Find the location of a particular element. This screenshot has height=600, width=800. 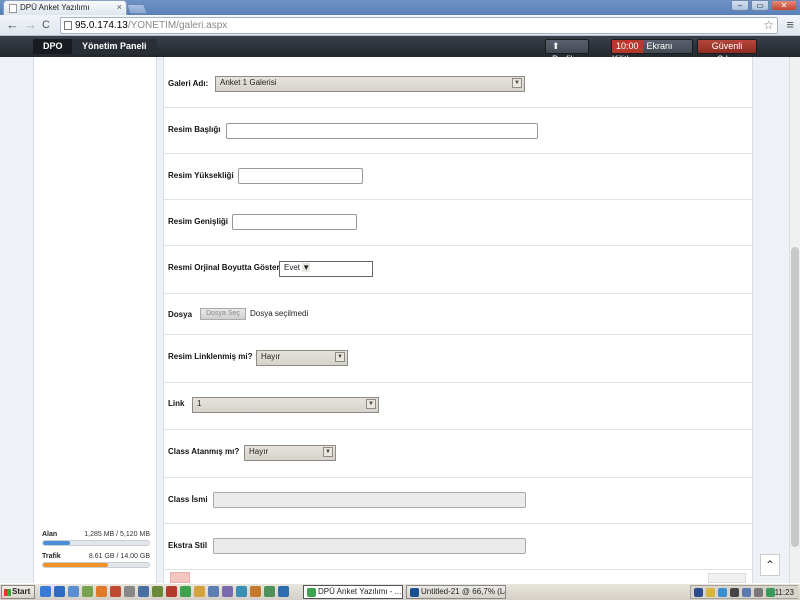

reload-icon: C is located at coordinates (46, 25).